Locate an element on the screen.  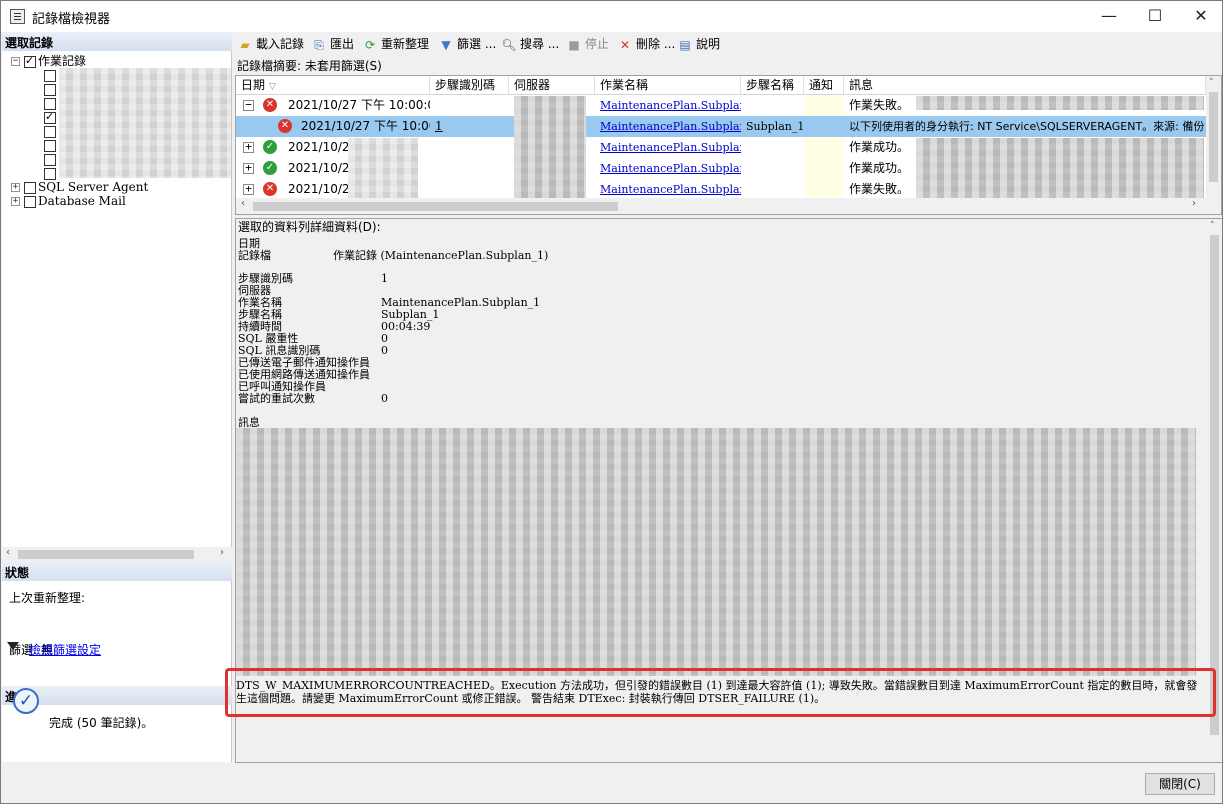
tree-horizontal-scrollbar: ‹ › is located at coordinates (117, 554).